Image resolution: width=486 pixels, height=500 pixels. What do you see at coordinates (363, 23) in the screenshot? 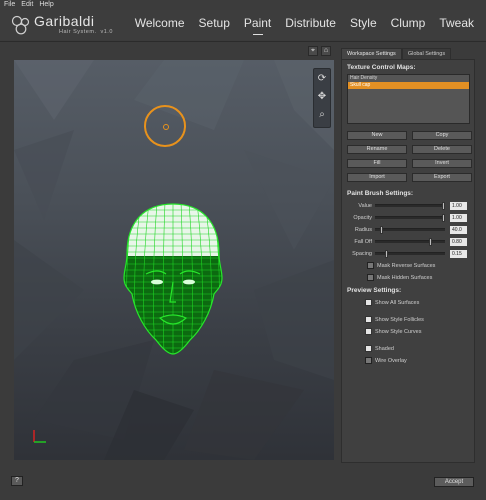
I see `nav-style: Style` at bounding box center [363, 23].